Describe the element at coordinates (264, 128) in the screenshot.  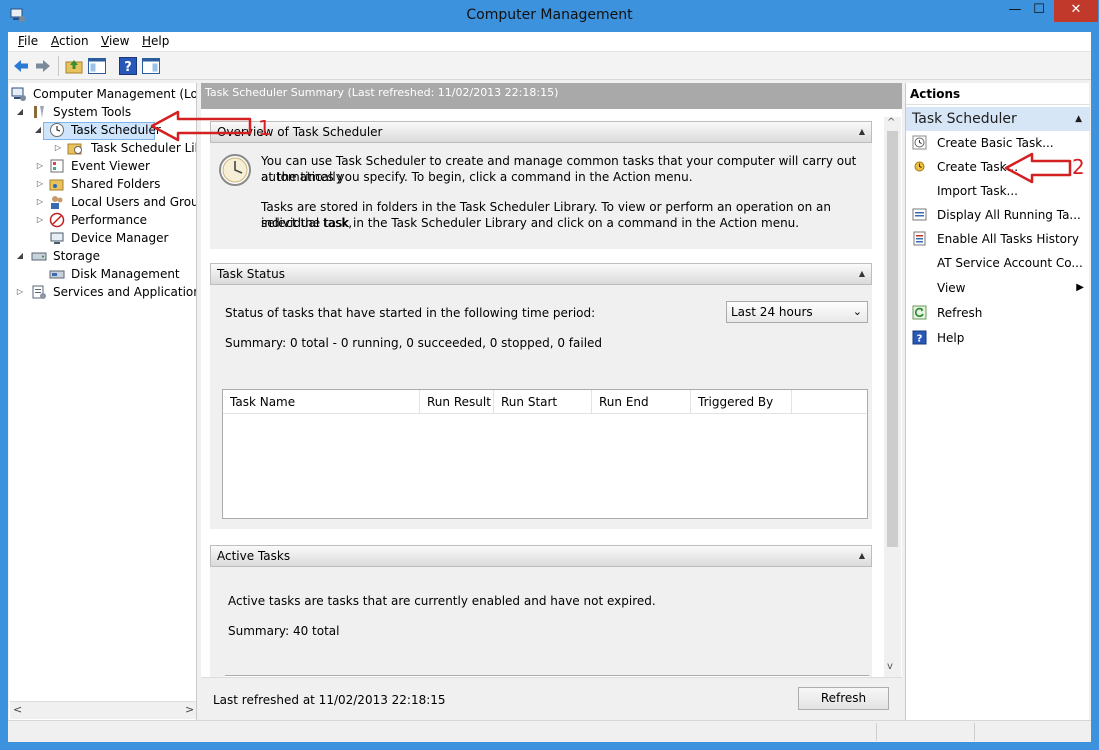
I see `annotation-label-1: 1` at that location.